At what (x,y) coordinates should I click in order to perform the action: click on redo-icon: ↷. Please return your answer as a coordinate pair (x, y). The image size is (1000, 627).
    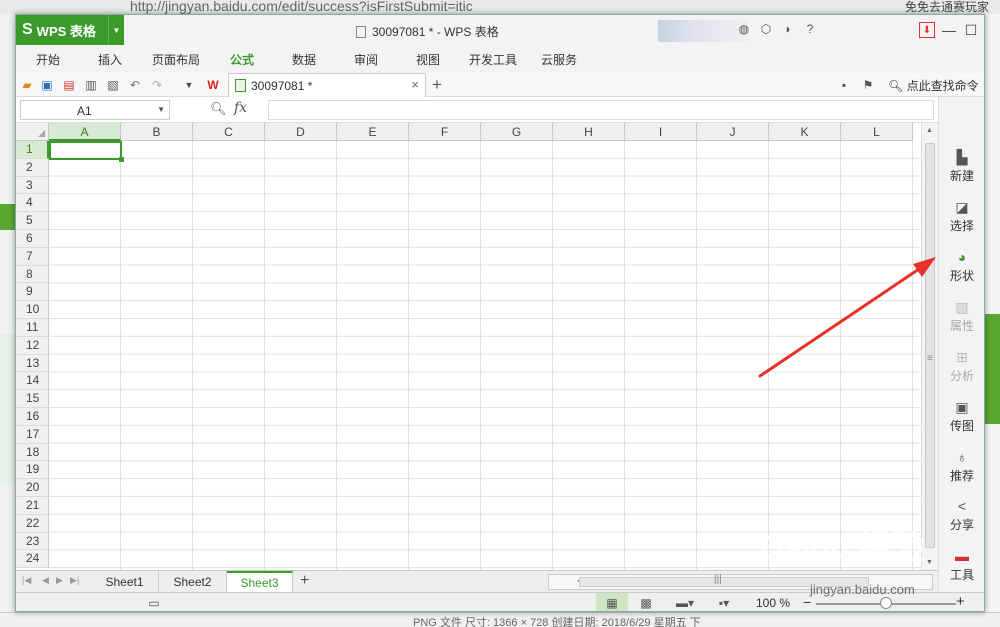
    Looking at the image, I should click on (157, 85).